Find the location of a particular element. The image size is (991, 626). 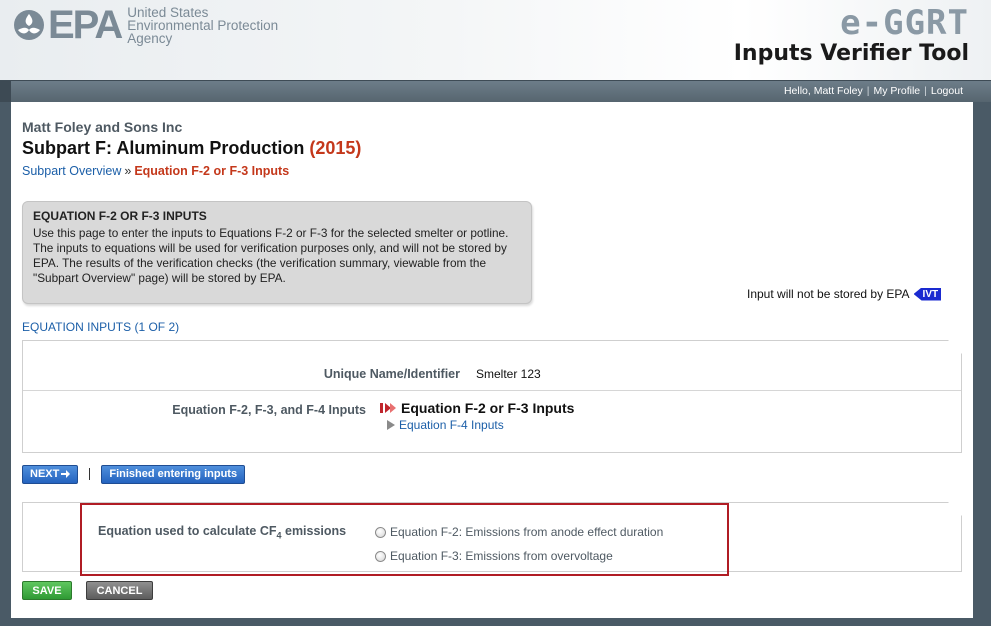

agency-line-1: United States is located at coordinates (168, 12).